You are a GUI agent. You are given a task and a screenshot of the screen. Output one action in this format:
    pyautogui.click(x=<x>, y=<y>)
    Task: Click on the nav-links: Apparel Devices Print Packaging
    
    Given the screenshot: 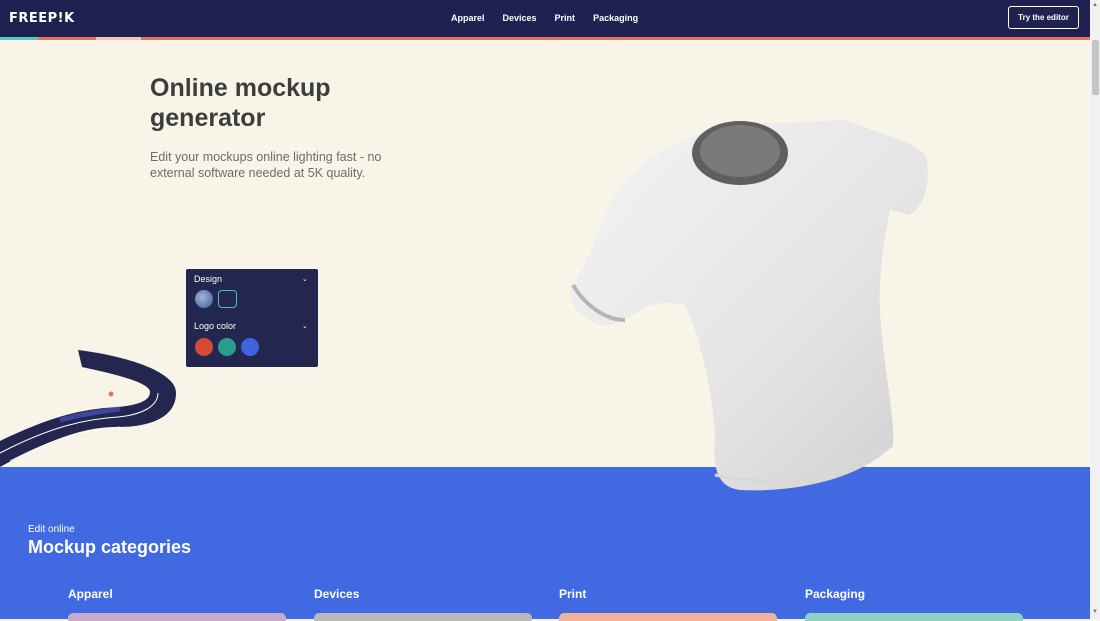 What is the action you would take?
    pyautogui.click(x=544, y=18)
    